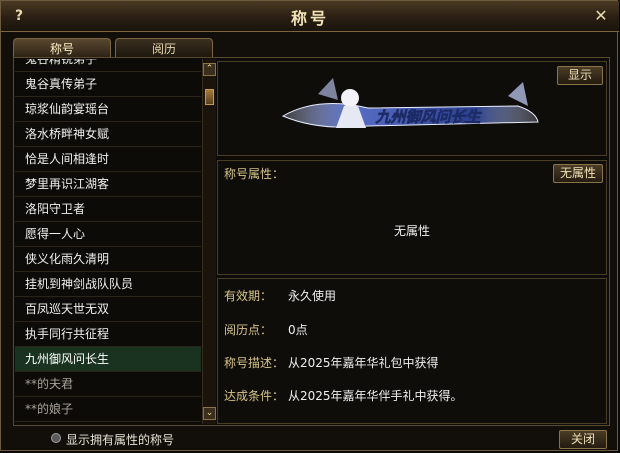 Image resolution: width=620 pixels, height=453 pixels. What do you see at coordinates (108, 134) in the screenshot?
I see `list-item: 洛水桥畔神女赋` at bounding box center [108, 134].